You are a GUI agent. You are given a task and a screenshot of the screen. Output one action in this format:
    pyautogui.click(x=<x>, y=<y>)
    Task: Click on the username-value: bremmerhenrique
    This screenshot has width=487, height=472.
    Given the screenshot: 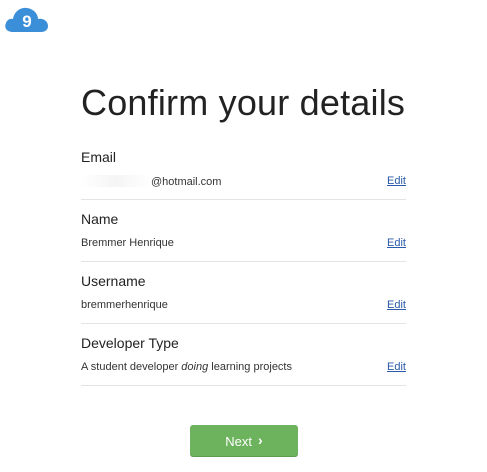 What is the action you would take?
    pyautogui.click(x=124, y=305)
    